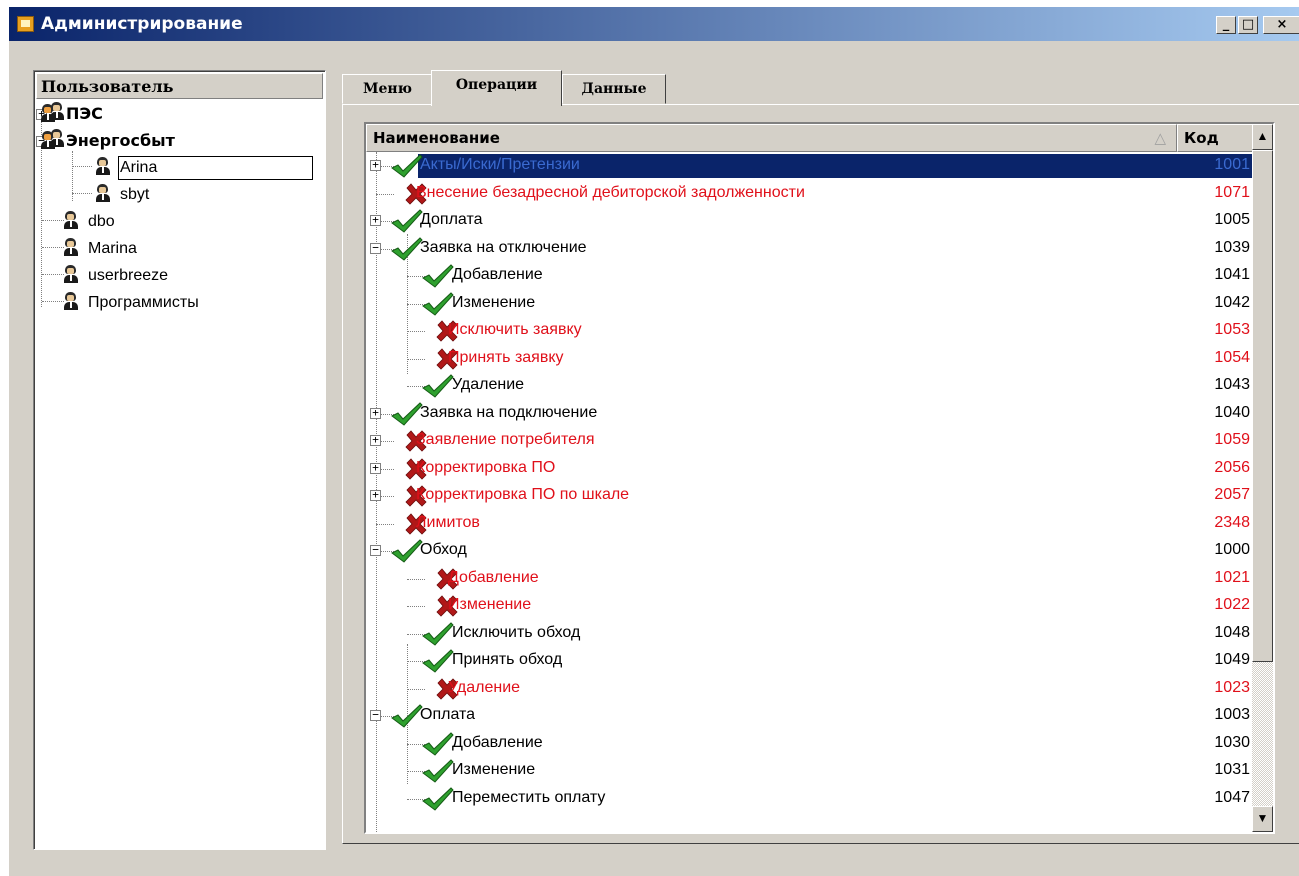  Describe the element at coordinates (448, 522) in the screenshot. I see `operation-name: Лимитов` at that location.